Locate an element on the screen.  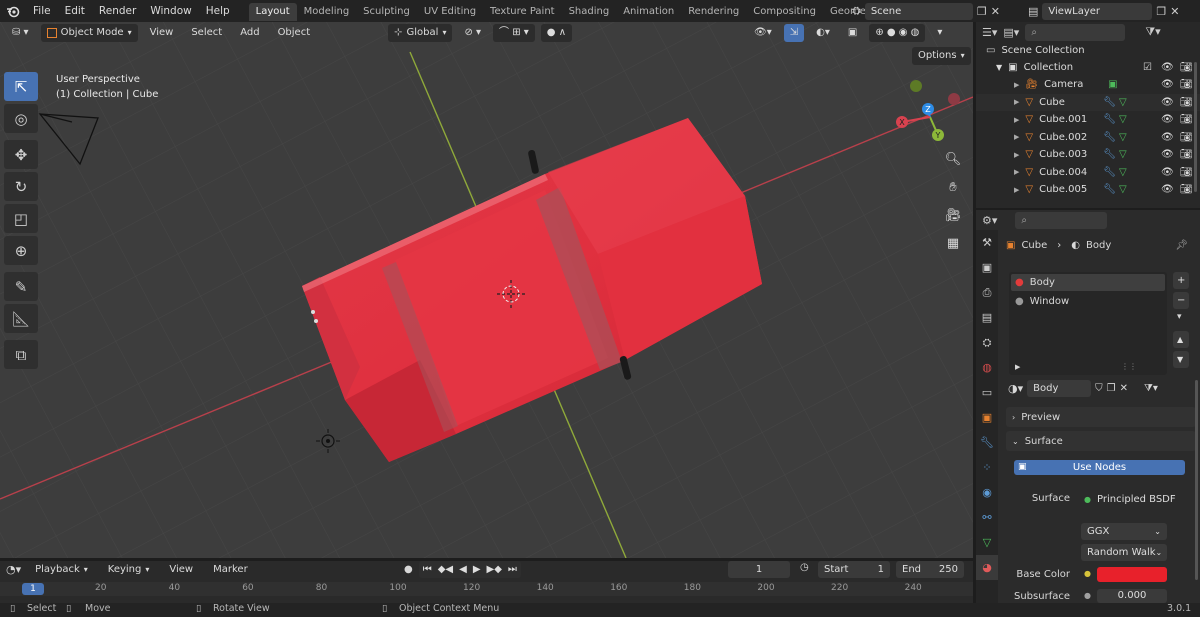
start-frame-field: Start 1 is located at coordinates (854, 569).